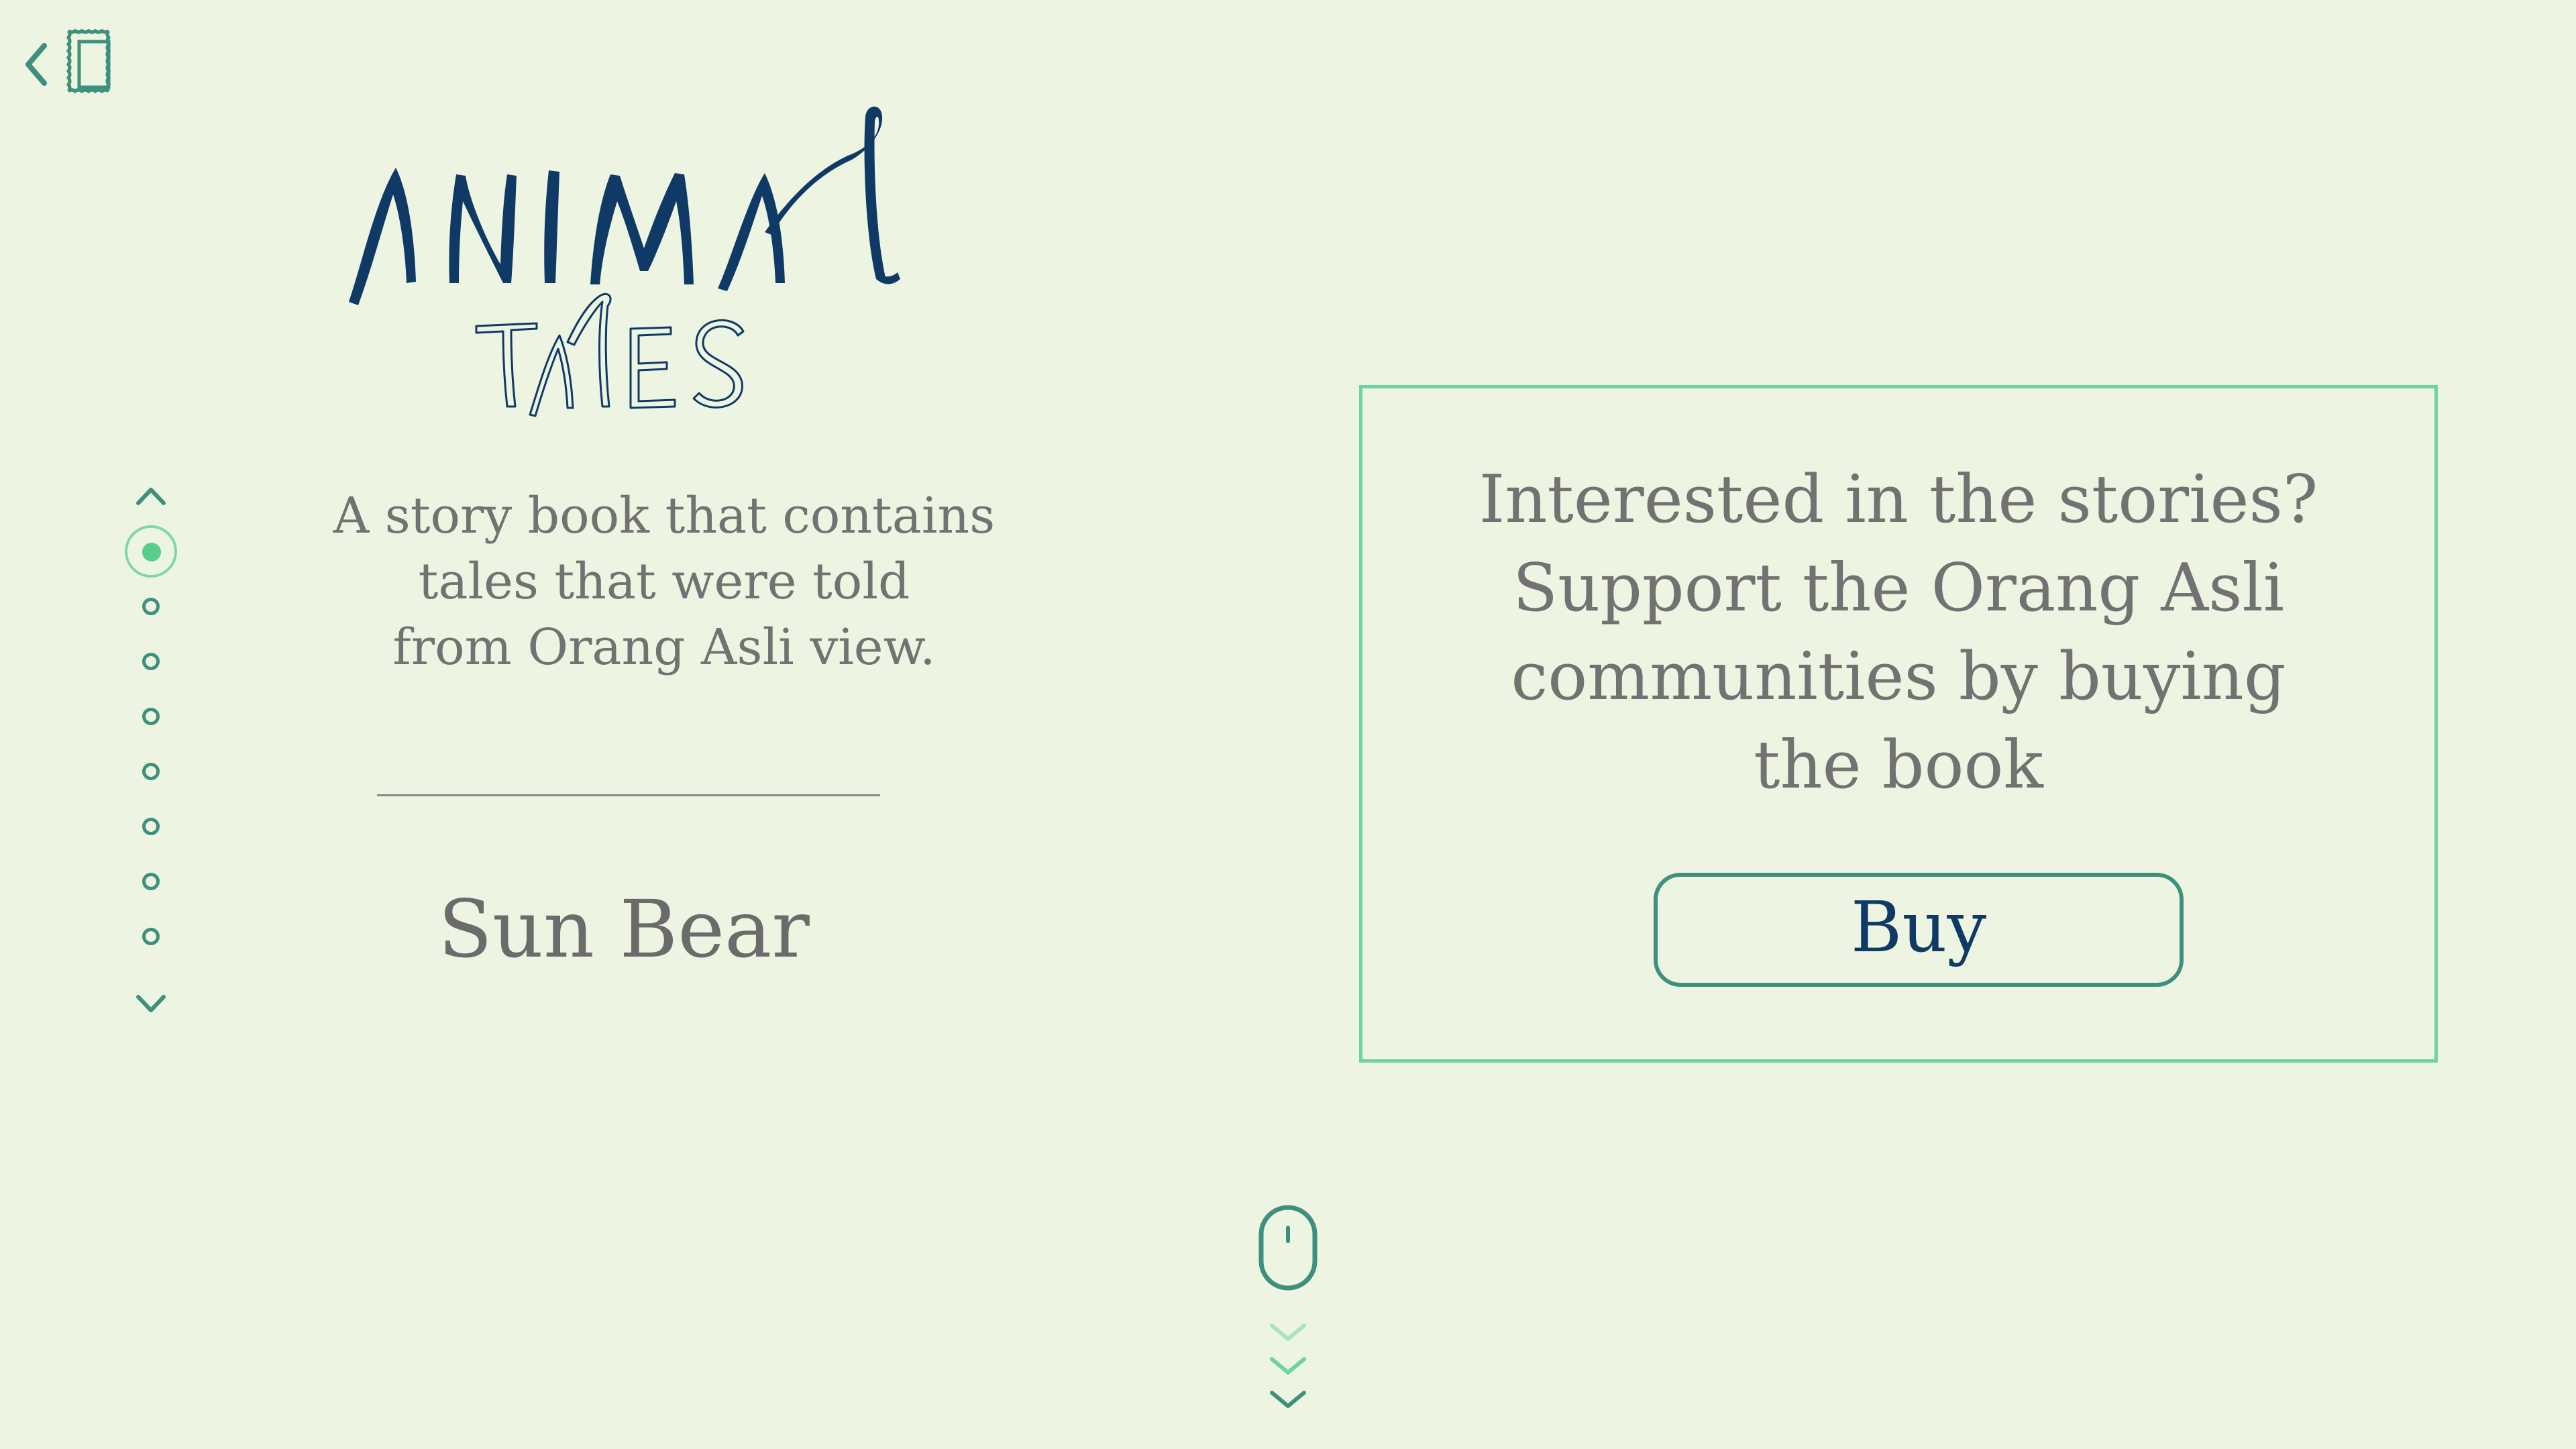 The height and width of the screenshot is (1449, 2576). I want to click on back-button, so click(73, 64).